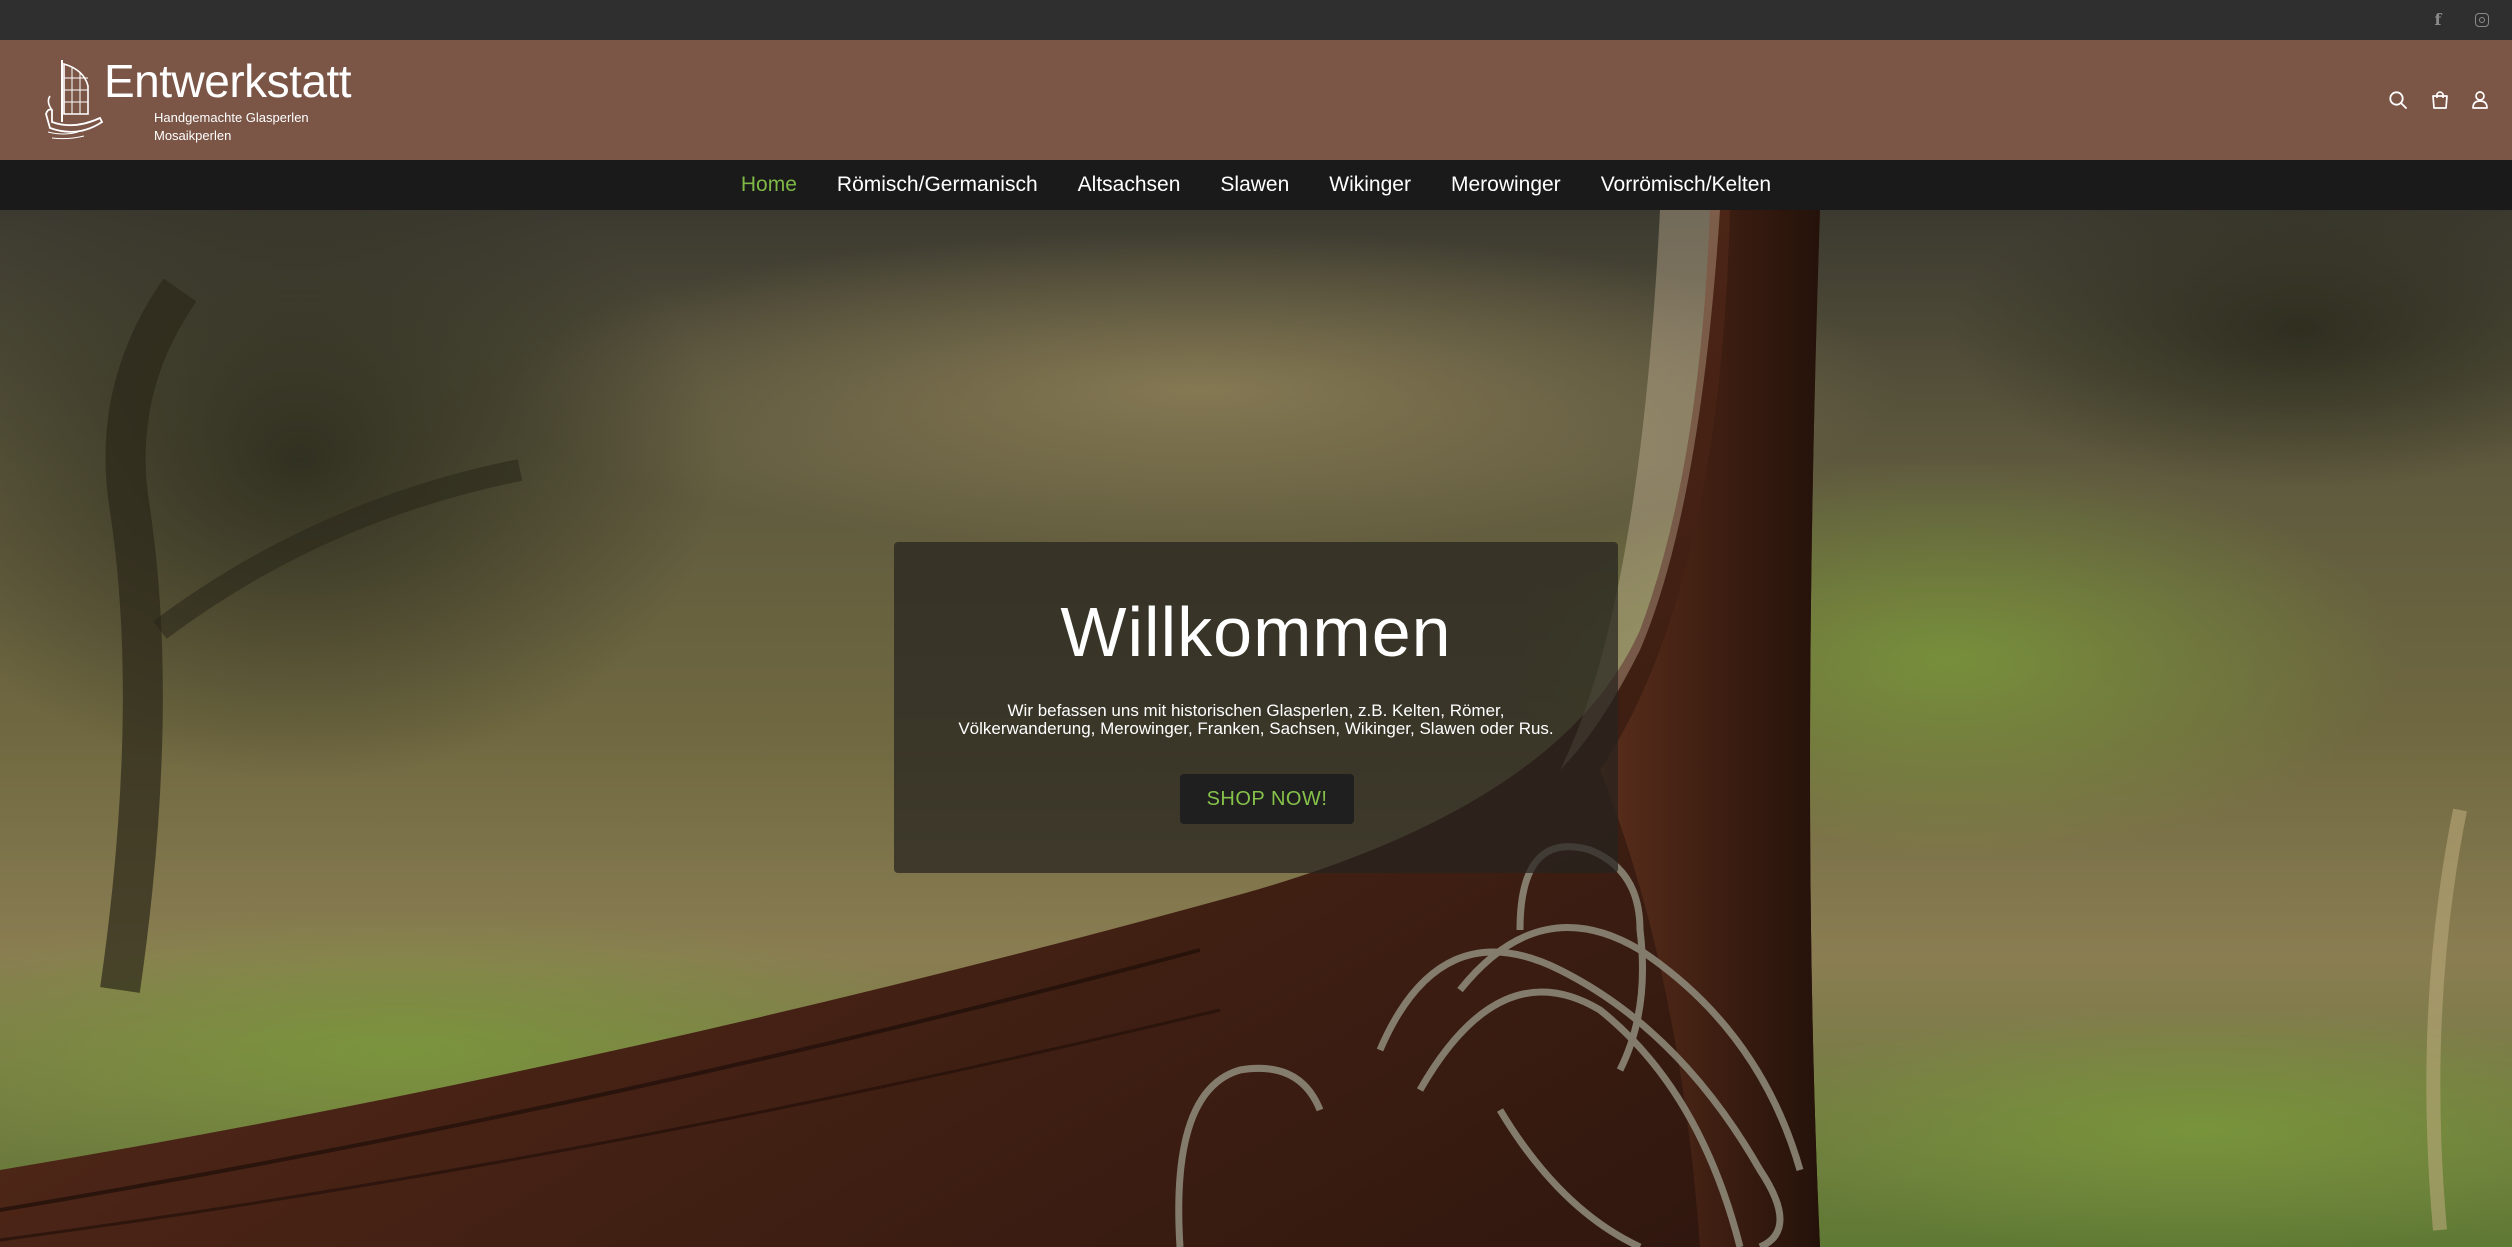 The image size is (2512, 1247). Describe the element at coordinates (1686, 185) in the screenshot. I see `nav-item-vorroemisch-kelten: Vorrömisch/Kelten` at that location.